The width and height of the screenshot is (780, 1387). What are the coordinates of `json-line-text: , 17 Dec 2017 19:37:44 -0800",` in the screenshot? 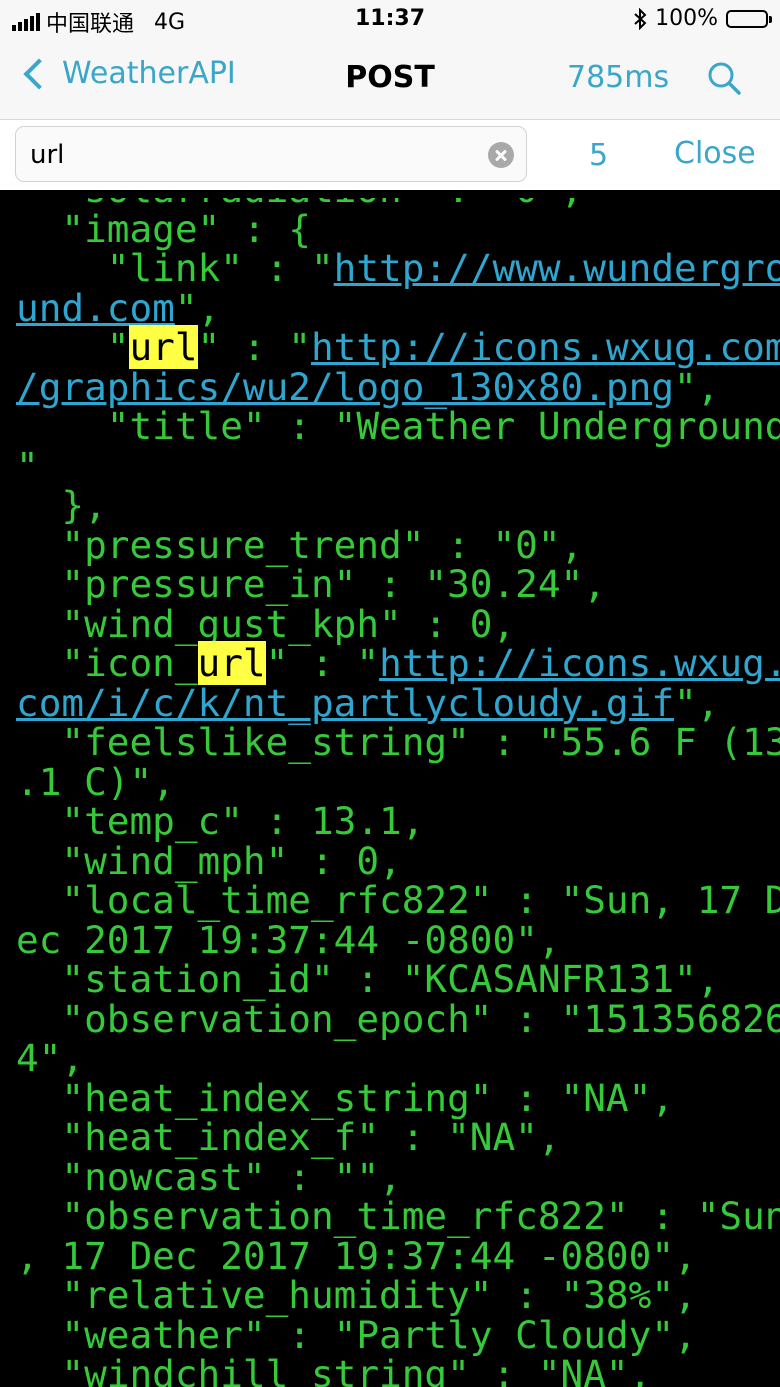 It's located at (356, 1255).